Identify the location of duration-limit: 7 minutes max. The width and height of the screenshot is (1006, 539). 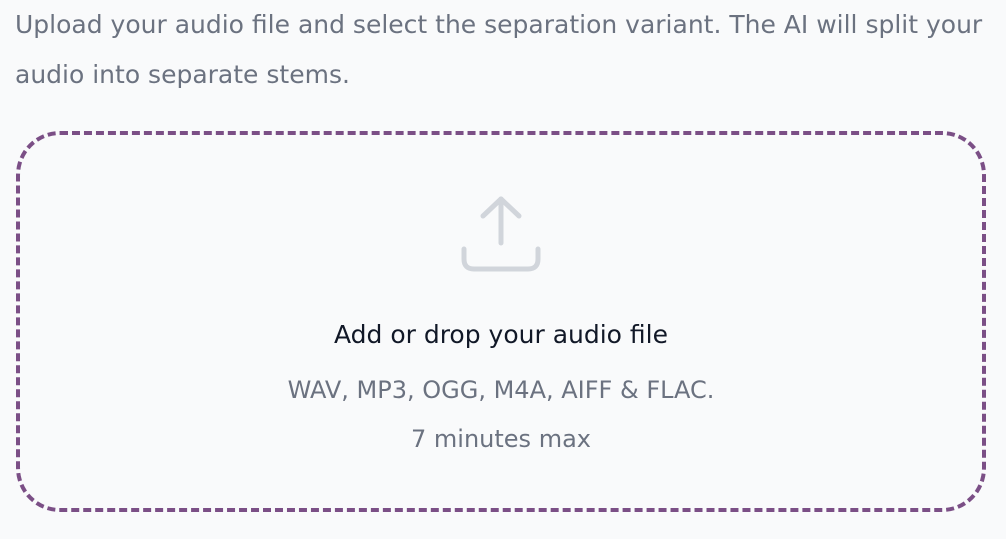
(501, 439).